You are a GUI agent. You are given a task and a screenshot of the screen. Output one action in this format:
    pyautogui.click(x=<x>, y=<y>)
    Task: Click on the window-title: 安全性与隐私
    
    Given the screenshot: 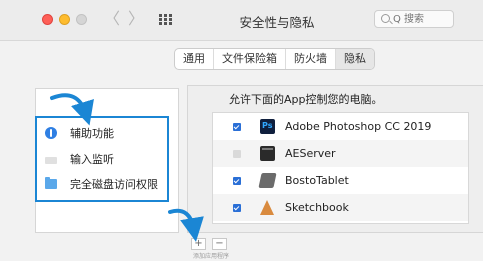 What is the action you would take?
    pyautogui.click(x=277, y=22)
    